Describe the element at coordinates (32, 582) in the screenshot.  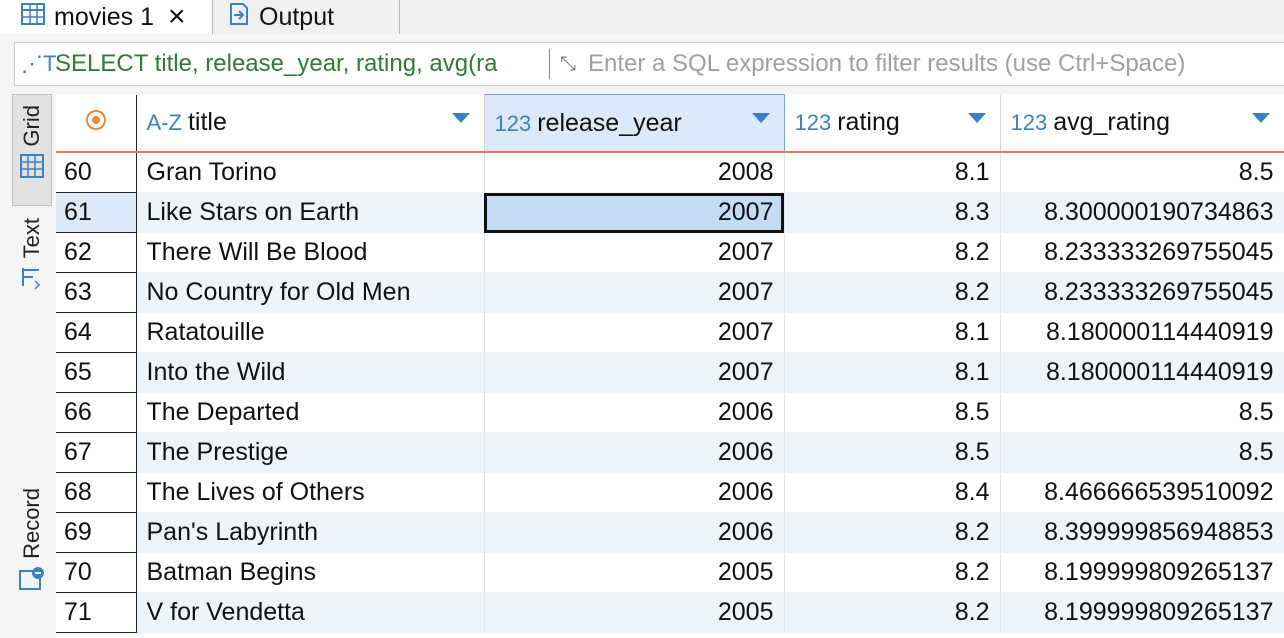
I see `record-icon` at that location.